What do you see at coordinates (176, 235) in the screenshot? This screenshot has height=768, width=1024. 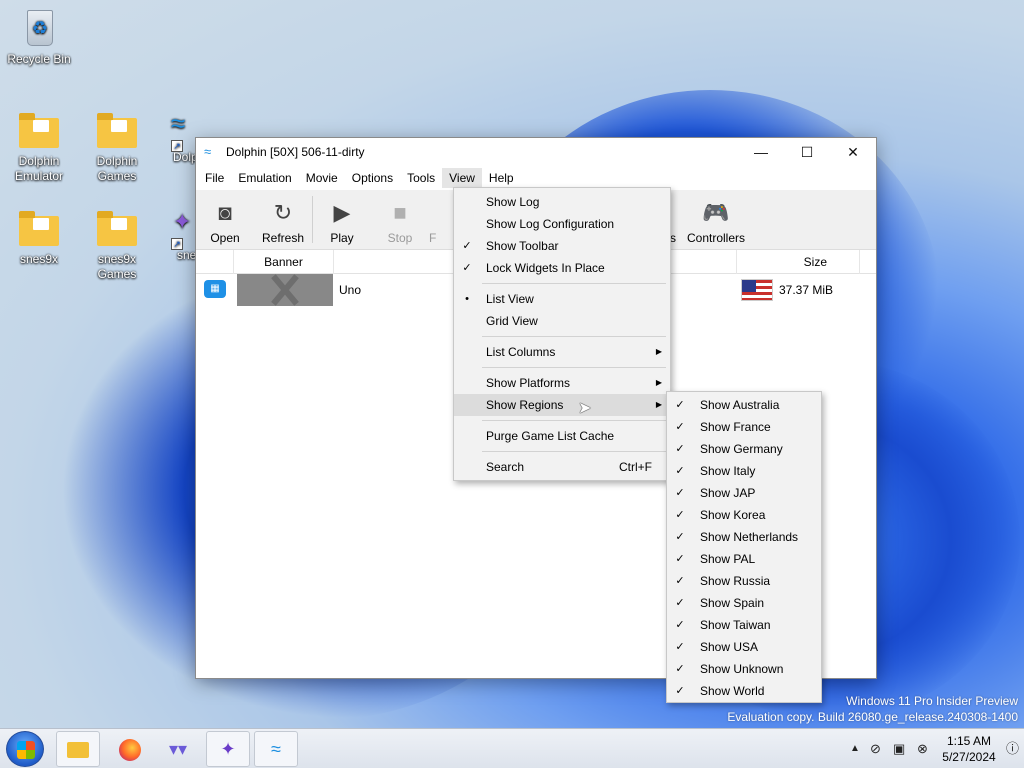 I see `desktop-icon-snes9x-shortcut: ✦ ↗ sne` at bounding box center [176, 235].